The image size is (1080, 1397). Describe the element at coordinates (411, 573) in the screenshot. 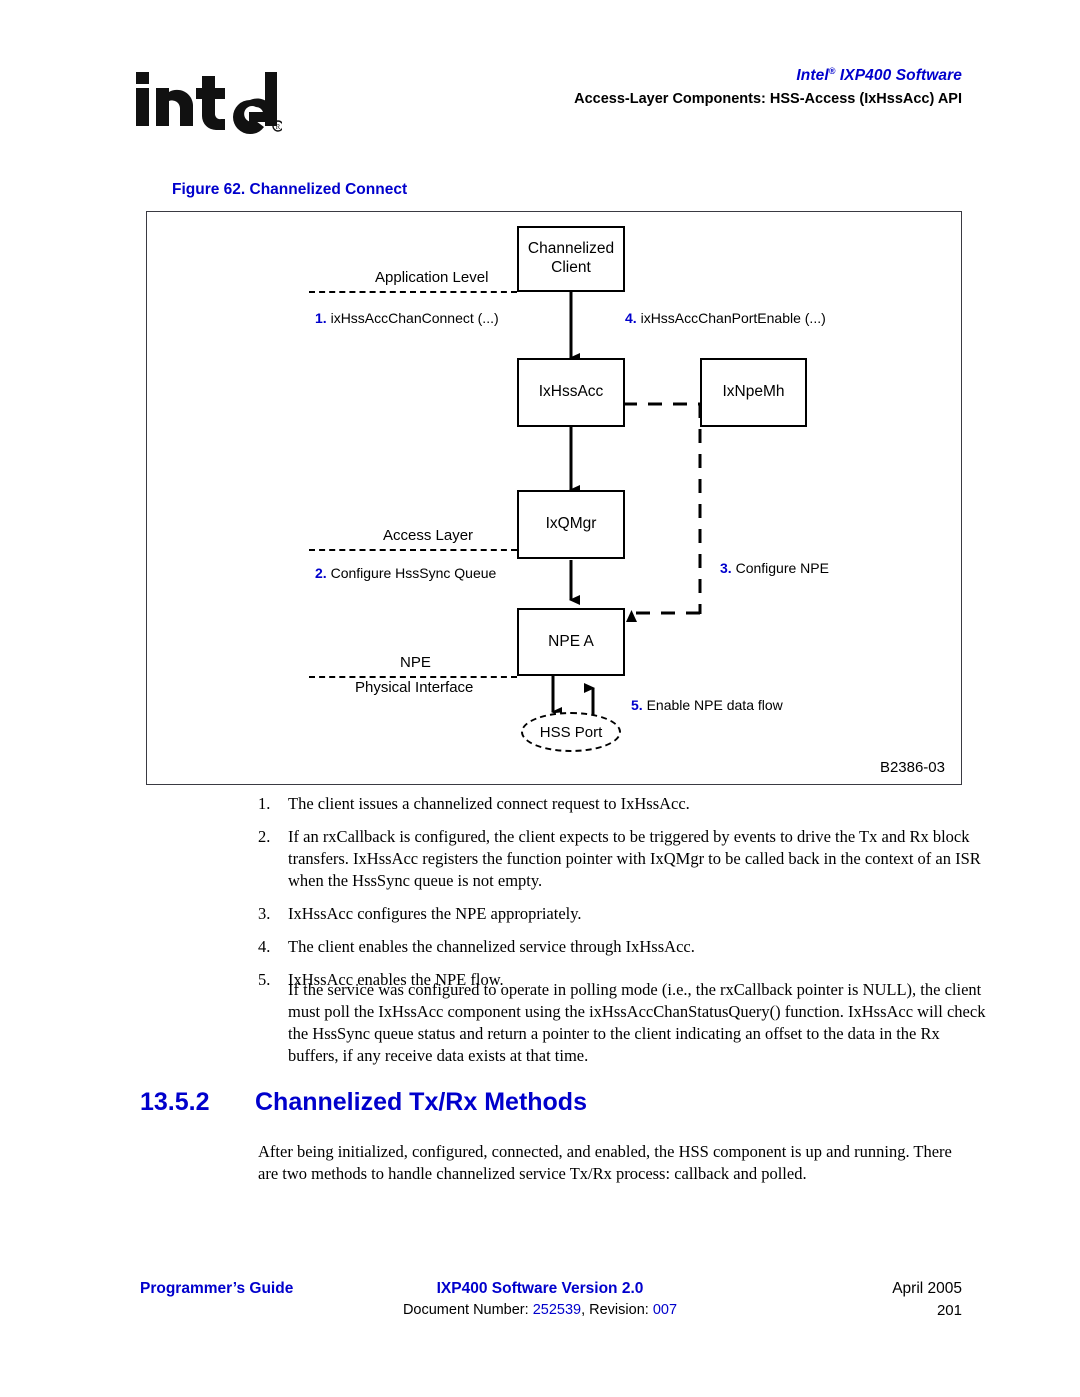

I see `step-text-2: Configure HssSync Queue` at that location.